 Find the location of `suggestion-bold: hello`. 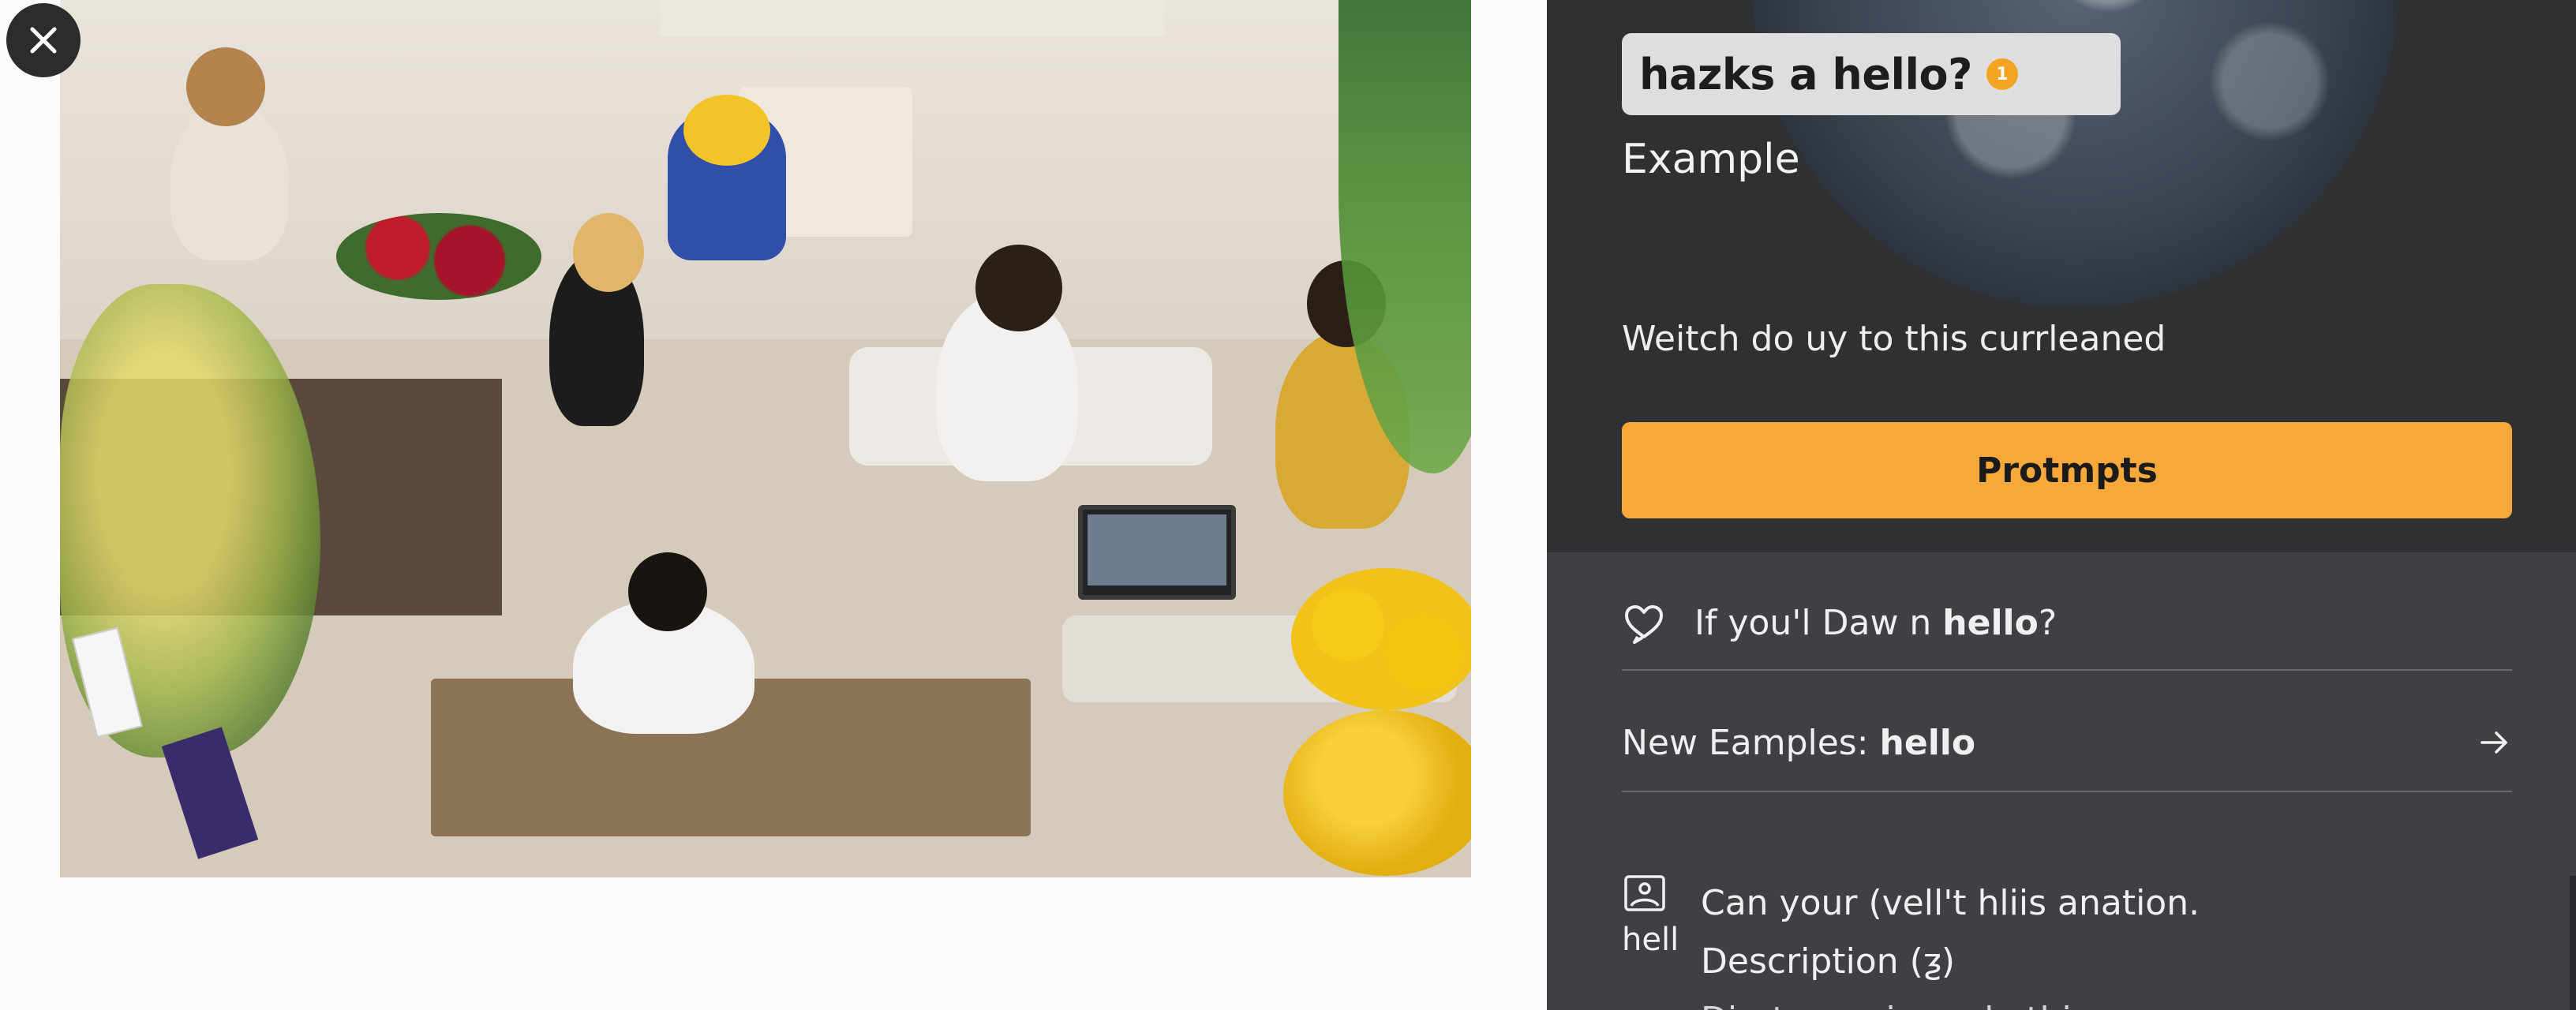

suggestion-bold: hello is located at coordinates (1990, 622).